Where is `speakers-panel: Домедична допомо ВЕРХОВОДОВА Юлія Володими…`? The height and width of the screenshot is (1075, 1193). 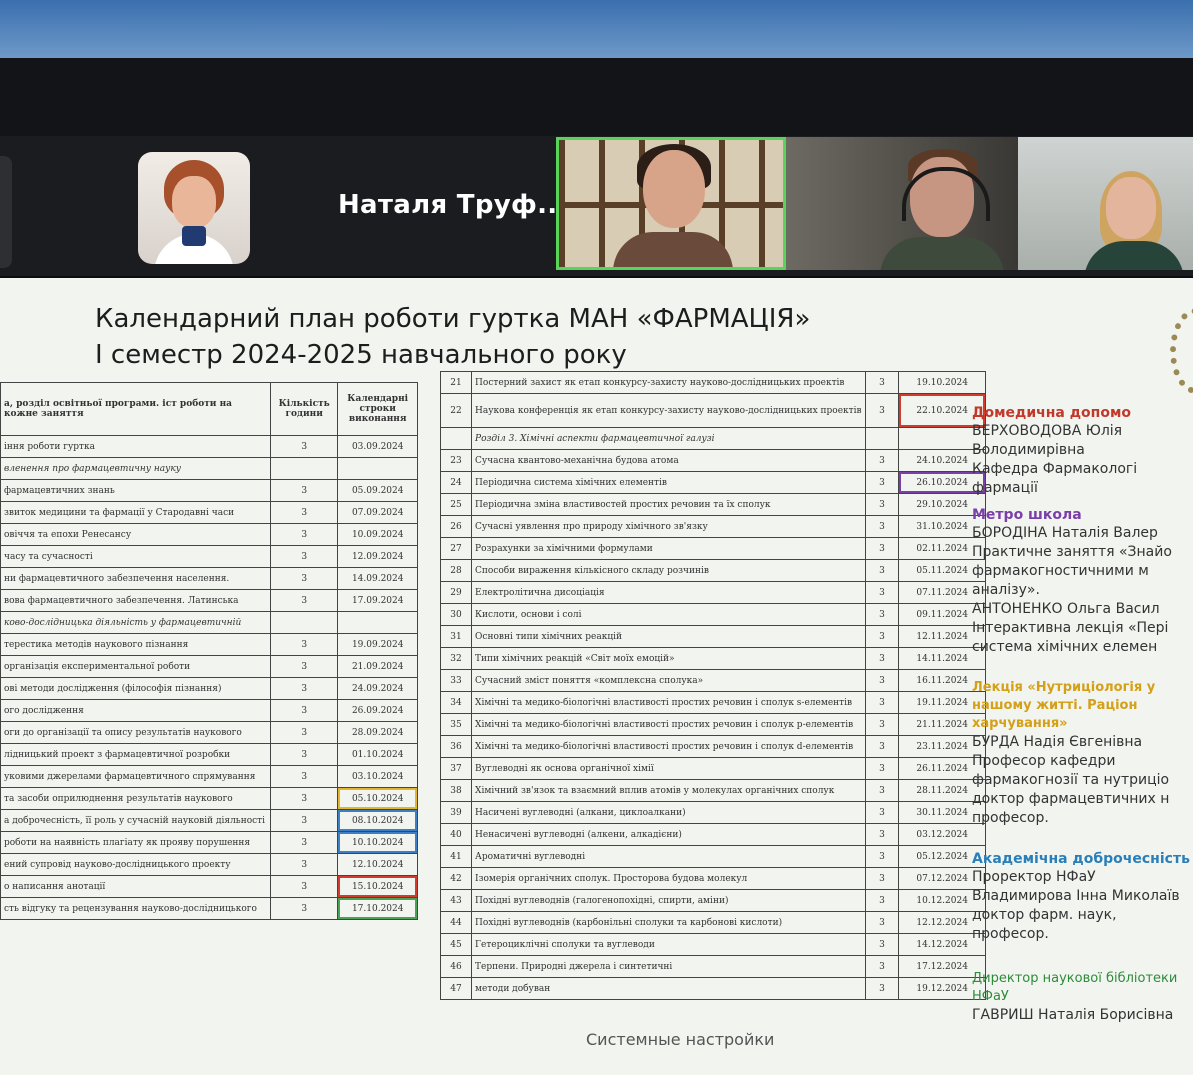 speakers-panel: Домедична допомо ВЕРХОВОДОВА Юлія Володими… is located at coordinates (1082, 718).